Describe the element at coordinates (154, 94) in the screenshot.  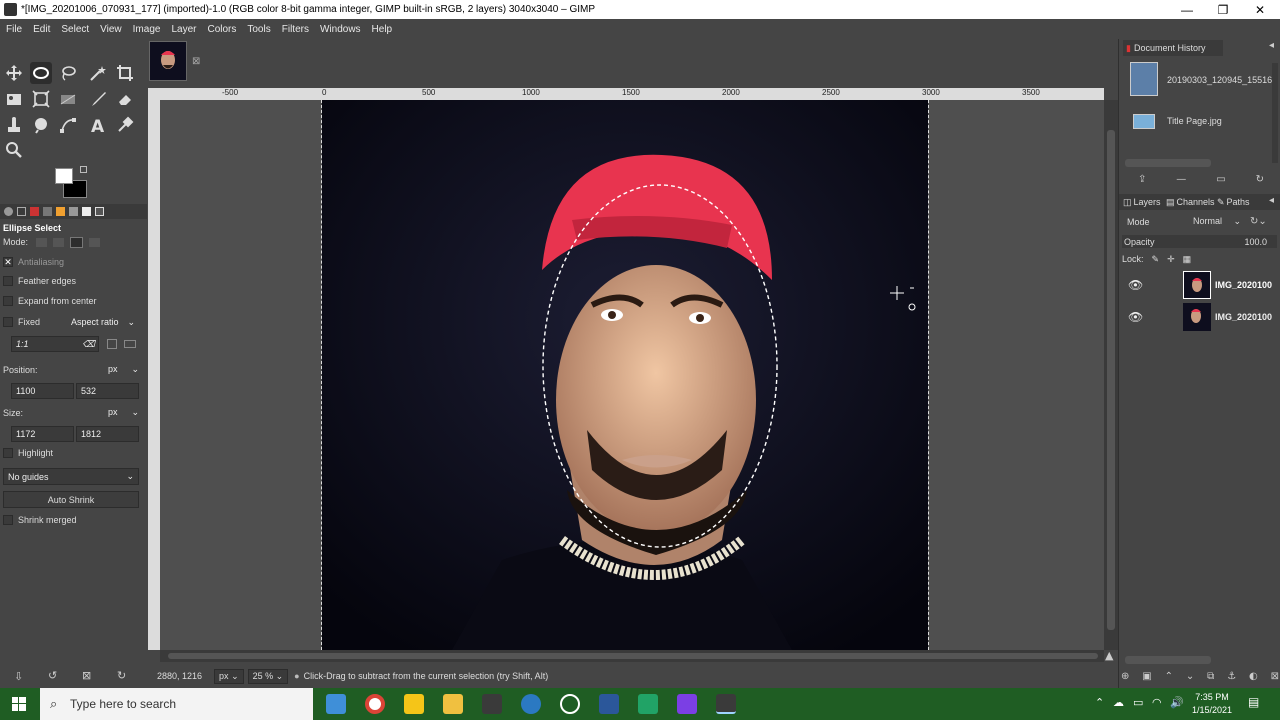
I see `ruler-corner` at that location.